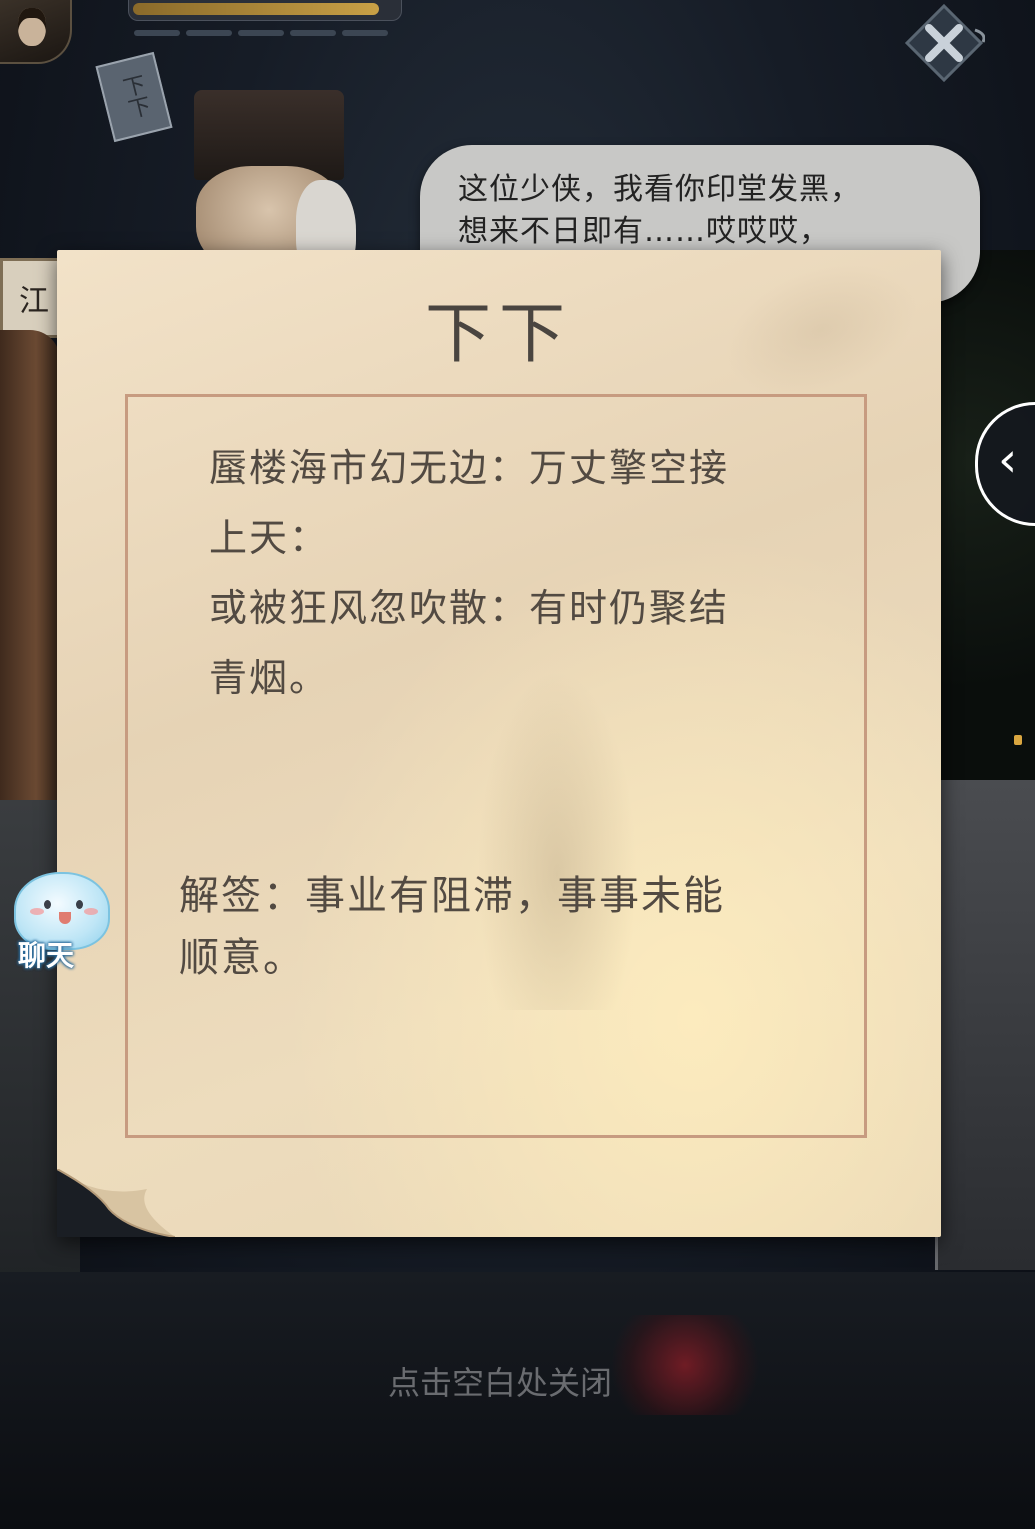  I want to click on paper-curl, so click(116, 1203).